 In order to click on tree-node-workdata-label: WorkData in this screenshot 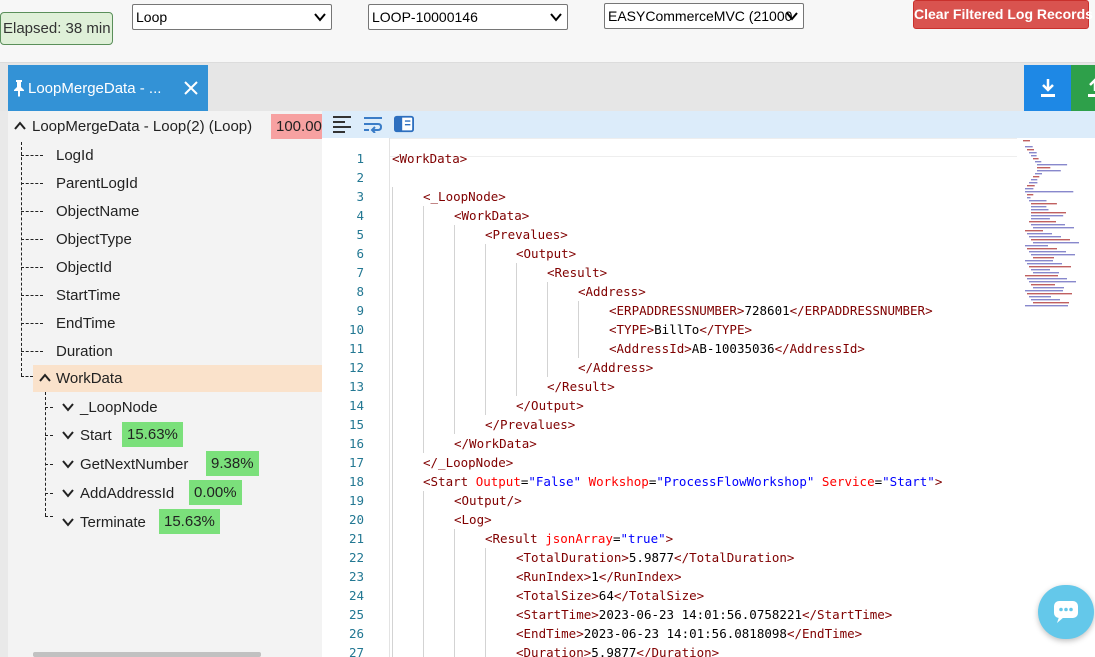, I will do `click(89, 378)`.